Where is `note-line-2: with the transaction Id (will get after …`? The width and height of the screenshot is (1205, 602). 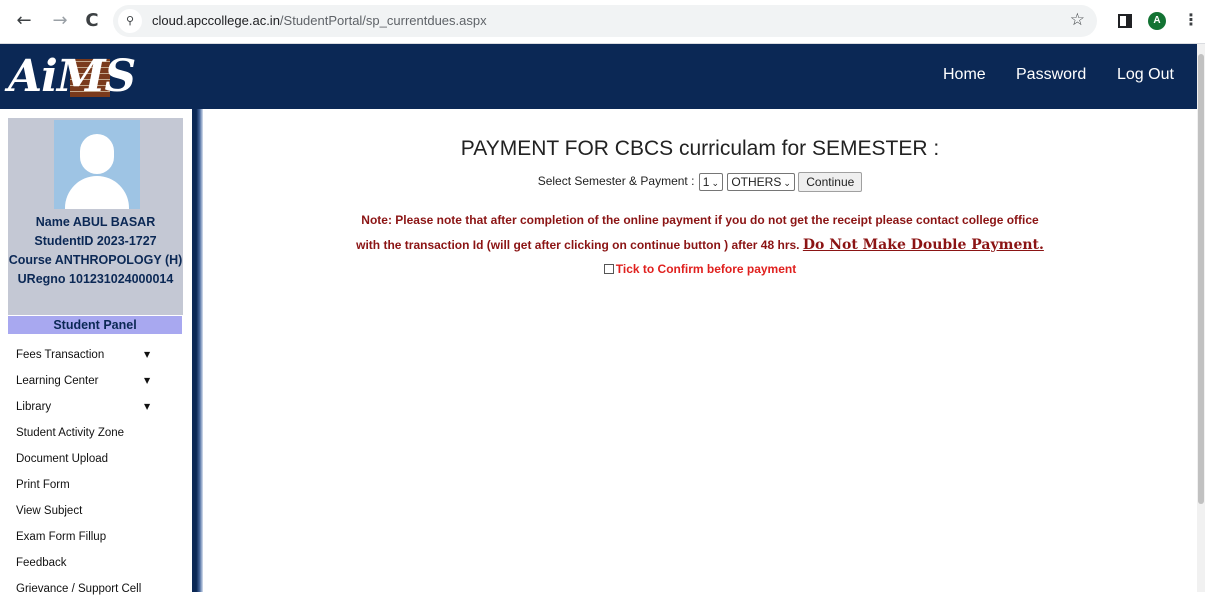
note-line-2: with the transaction Id (will get after … is located at coordinates (700, 245).